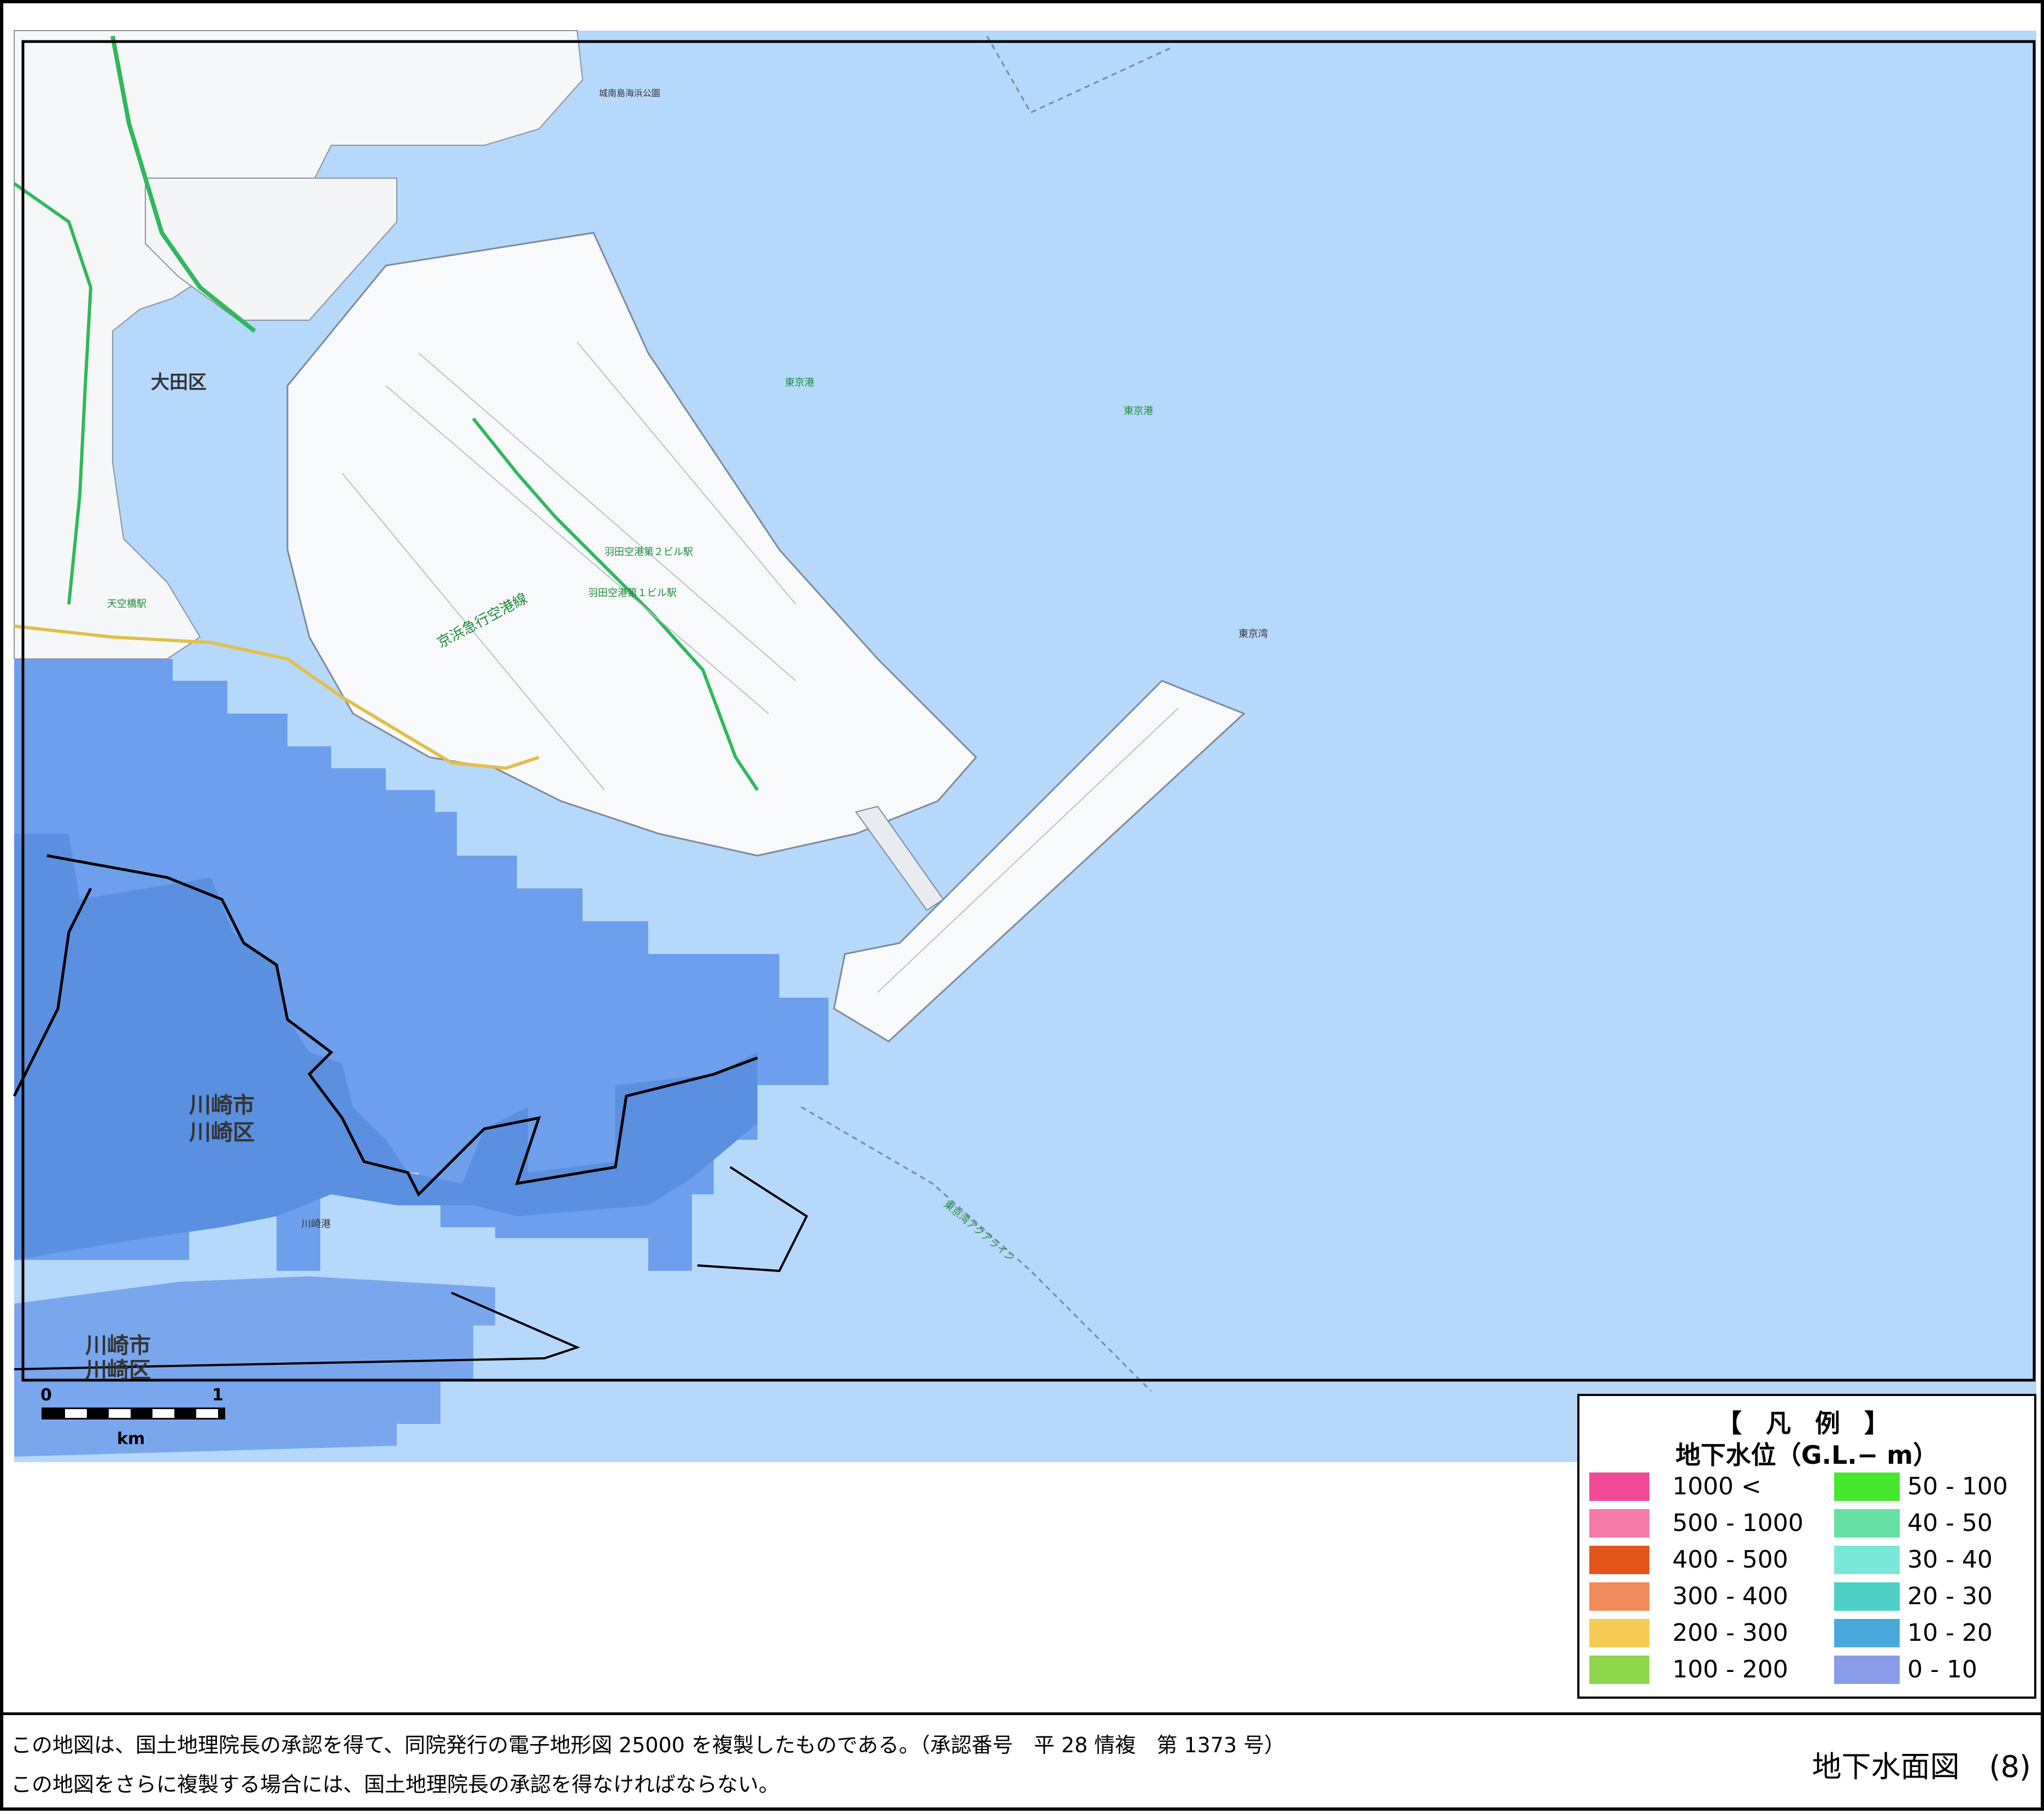 This screenshot has height=1814, width=2044. What do you see at coordinates (1730, 1669) in the screenshot?
I see `legend-label: 100 - 200` at bounding box center [1730, 1669].